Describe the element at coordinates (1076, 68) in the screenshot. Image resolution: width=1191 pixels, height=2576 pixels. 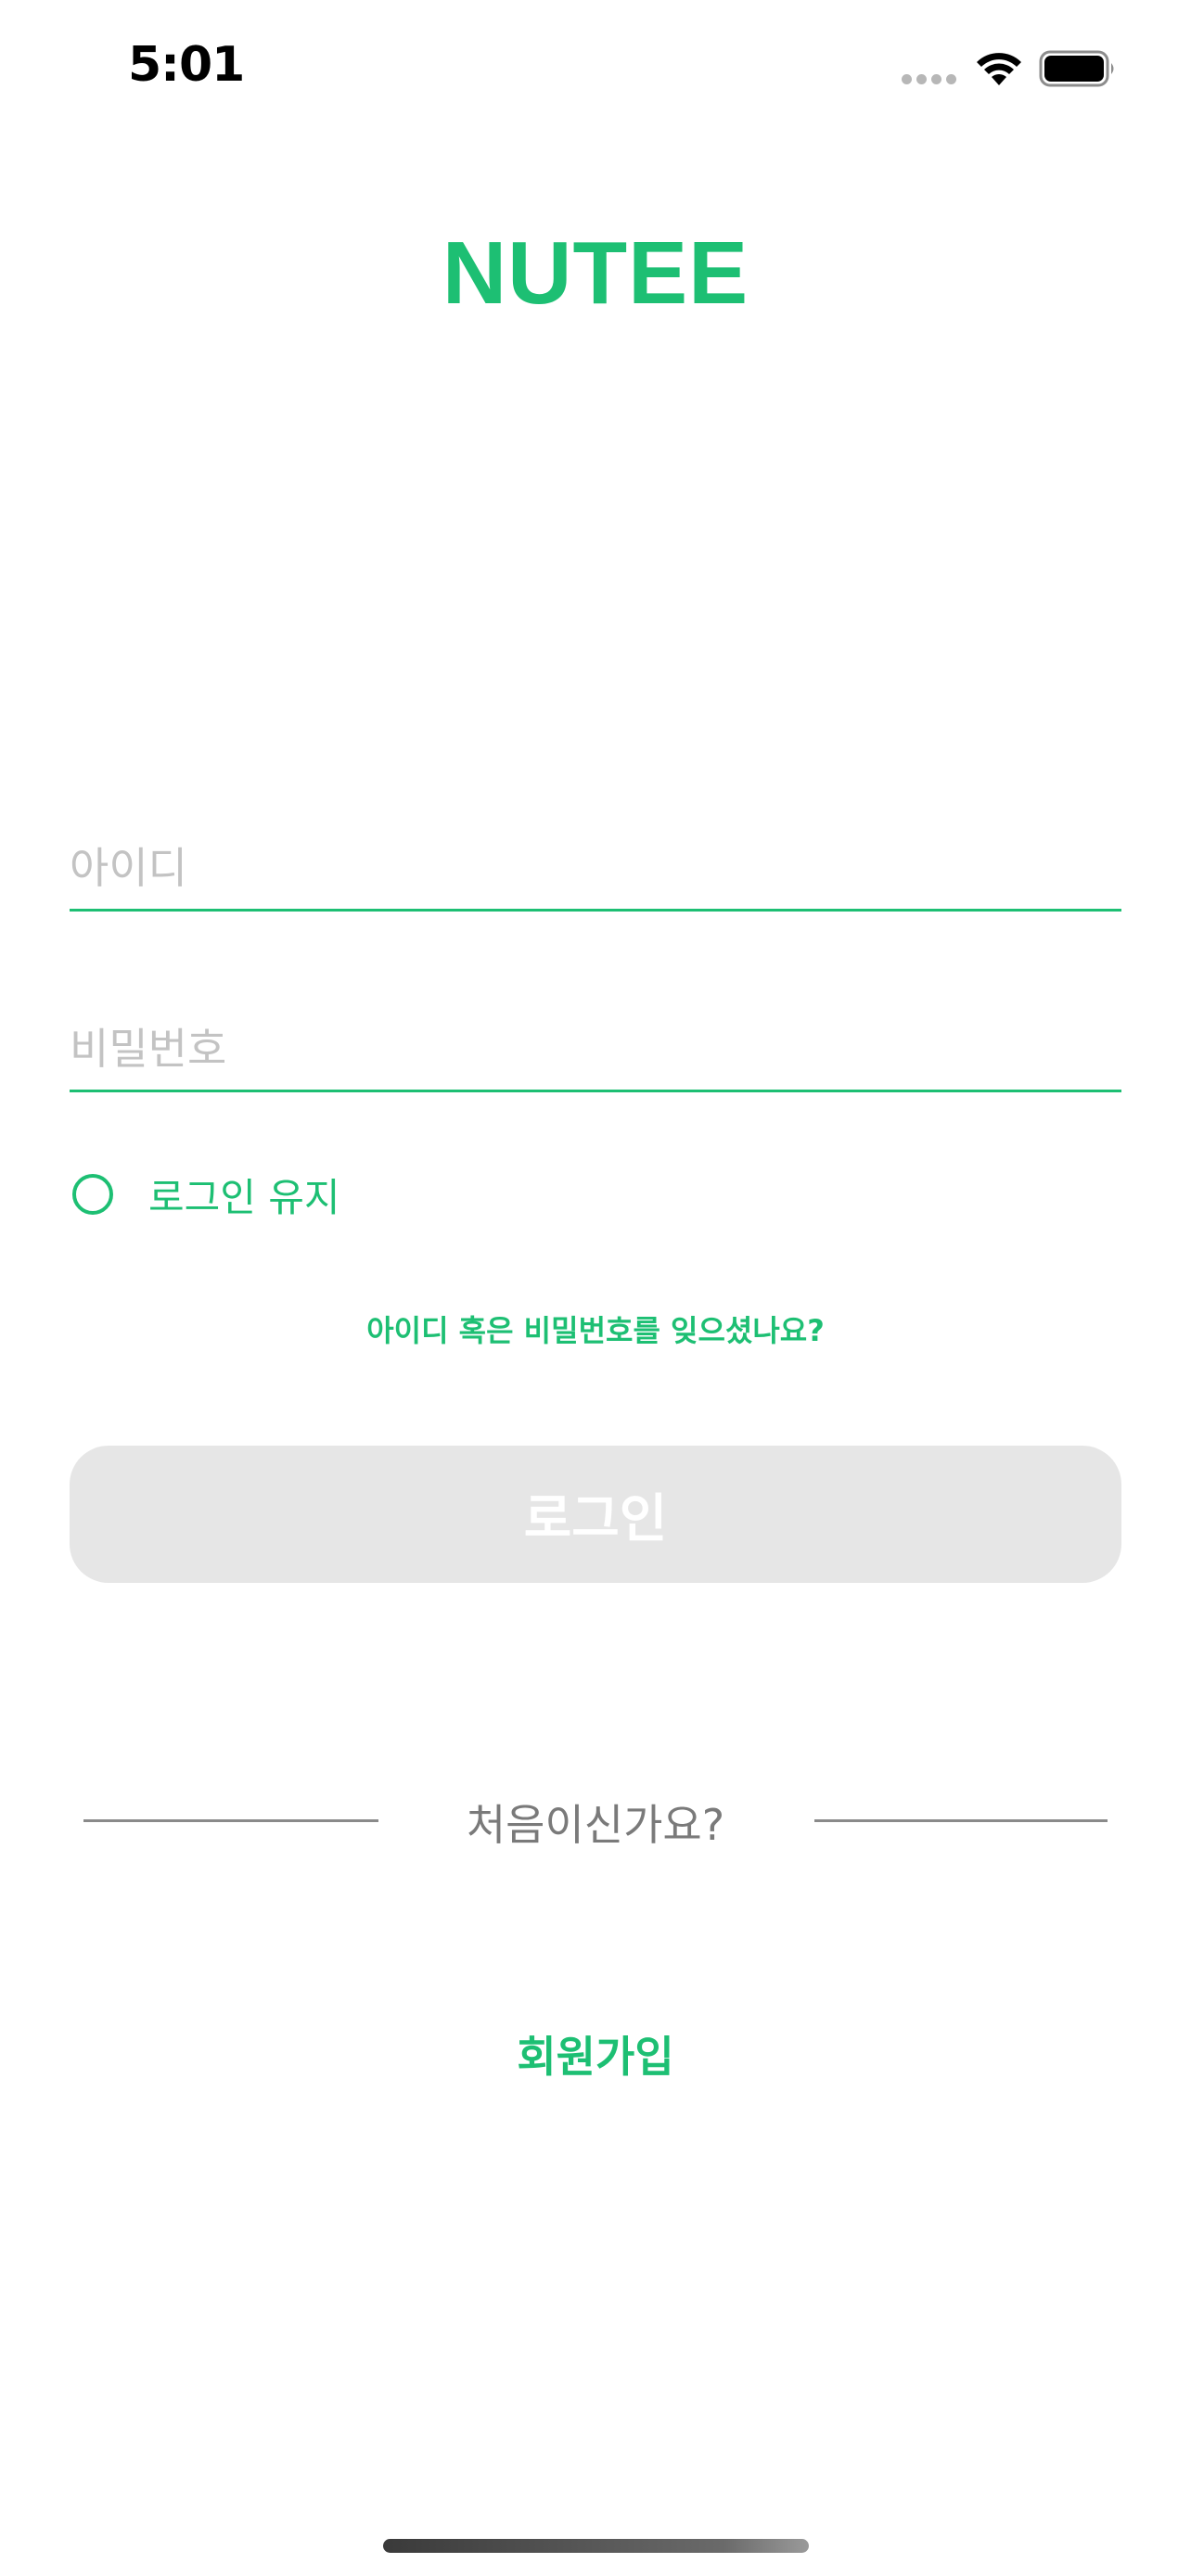
I see `battery-icon` at that location.